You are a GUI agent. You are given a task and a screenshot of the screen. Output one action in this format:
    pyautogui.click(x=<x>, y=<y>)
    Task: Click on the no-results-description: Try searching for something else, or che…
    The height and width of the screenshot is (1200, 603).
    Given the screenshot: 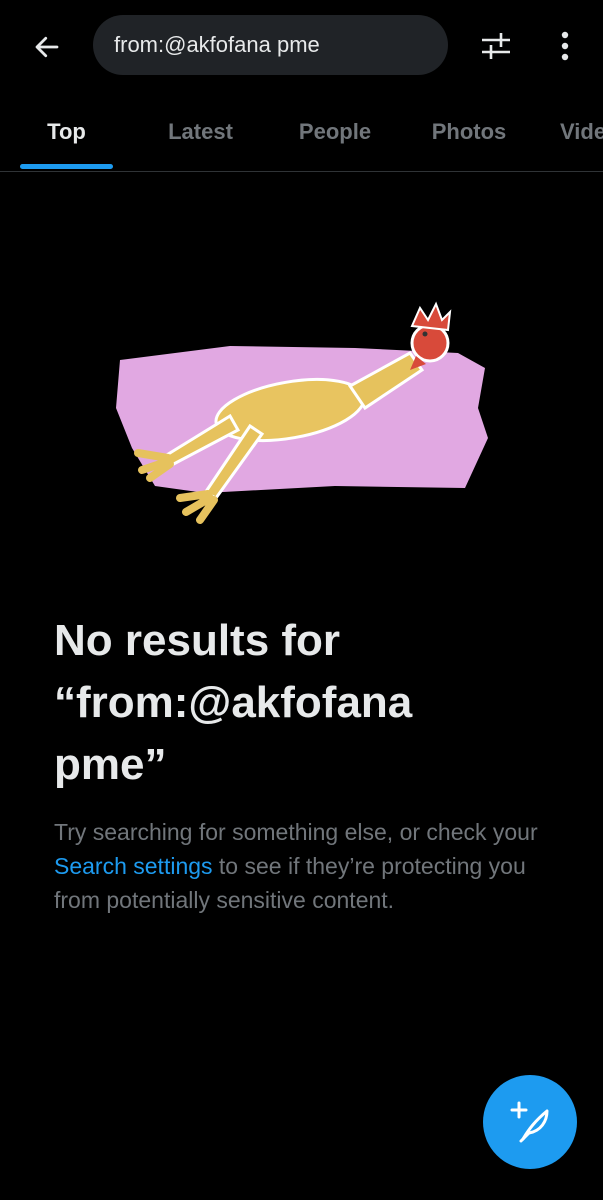 What is the action you would take?
    pyautogui.click(x=304, y=866)
    